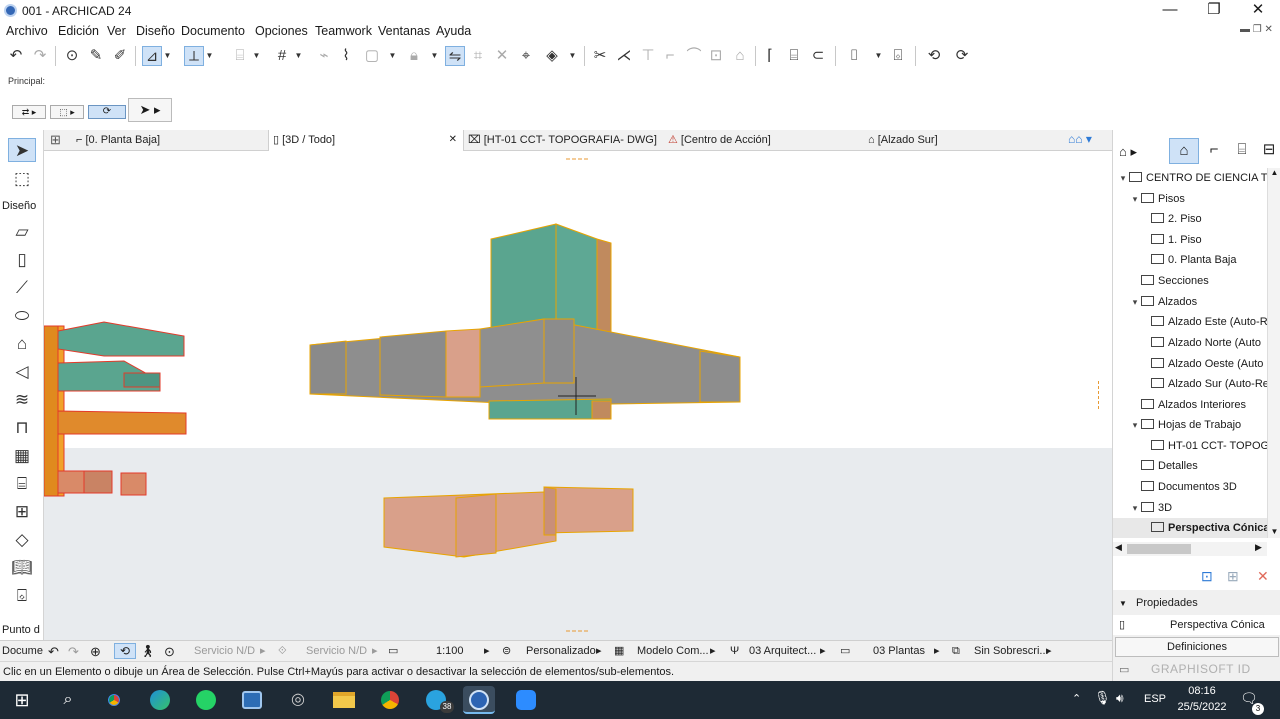  I want to click on object-tool-icon: 📖︎, so click(22, 568).